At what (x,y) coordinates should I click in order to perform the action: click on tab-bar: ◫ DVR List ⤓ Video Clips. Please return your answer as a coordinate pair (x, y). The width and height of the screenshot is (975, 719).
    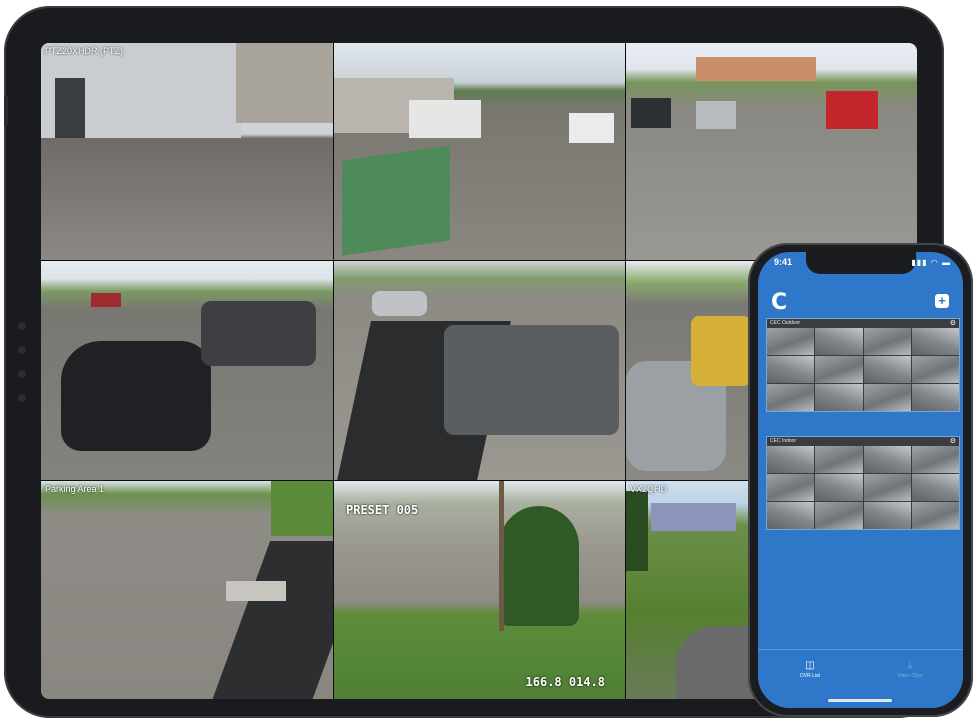
    Looking at the image, I should click on (860, 678).